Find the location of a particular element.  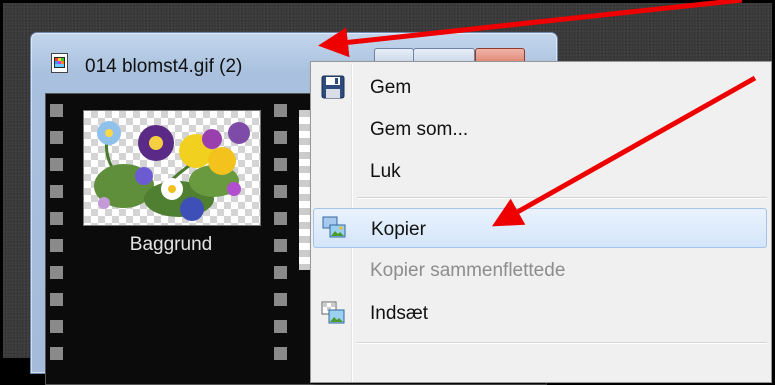

menu-item-kopier-sammenflettede: Kopier sammenflettede is located at coordinates (540, 269).